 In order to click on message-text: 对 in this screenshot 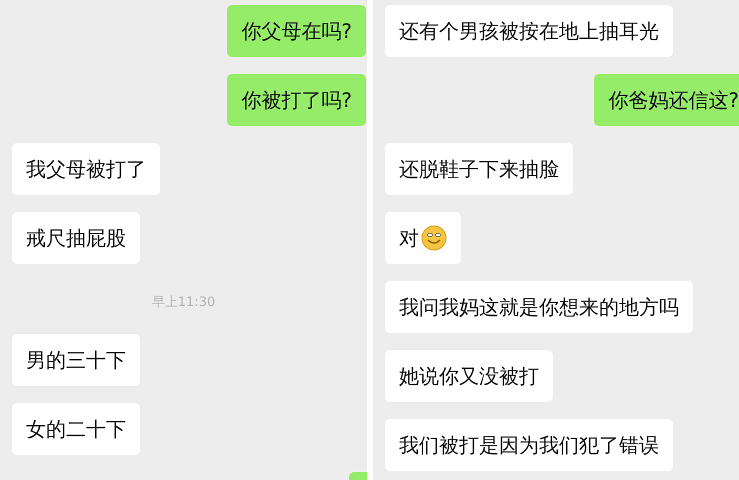, I will do `click(409, 238)`.